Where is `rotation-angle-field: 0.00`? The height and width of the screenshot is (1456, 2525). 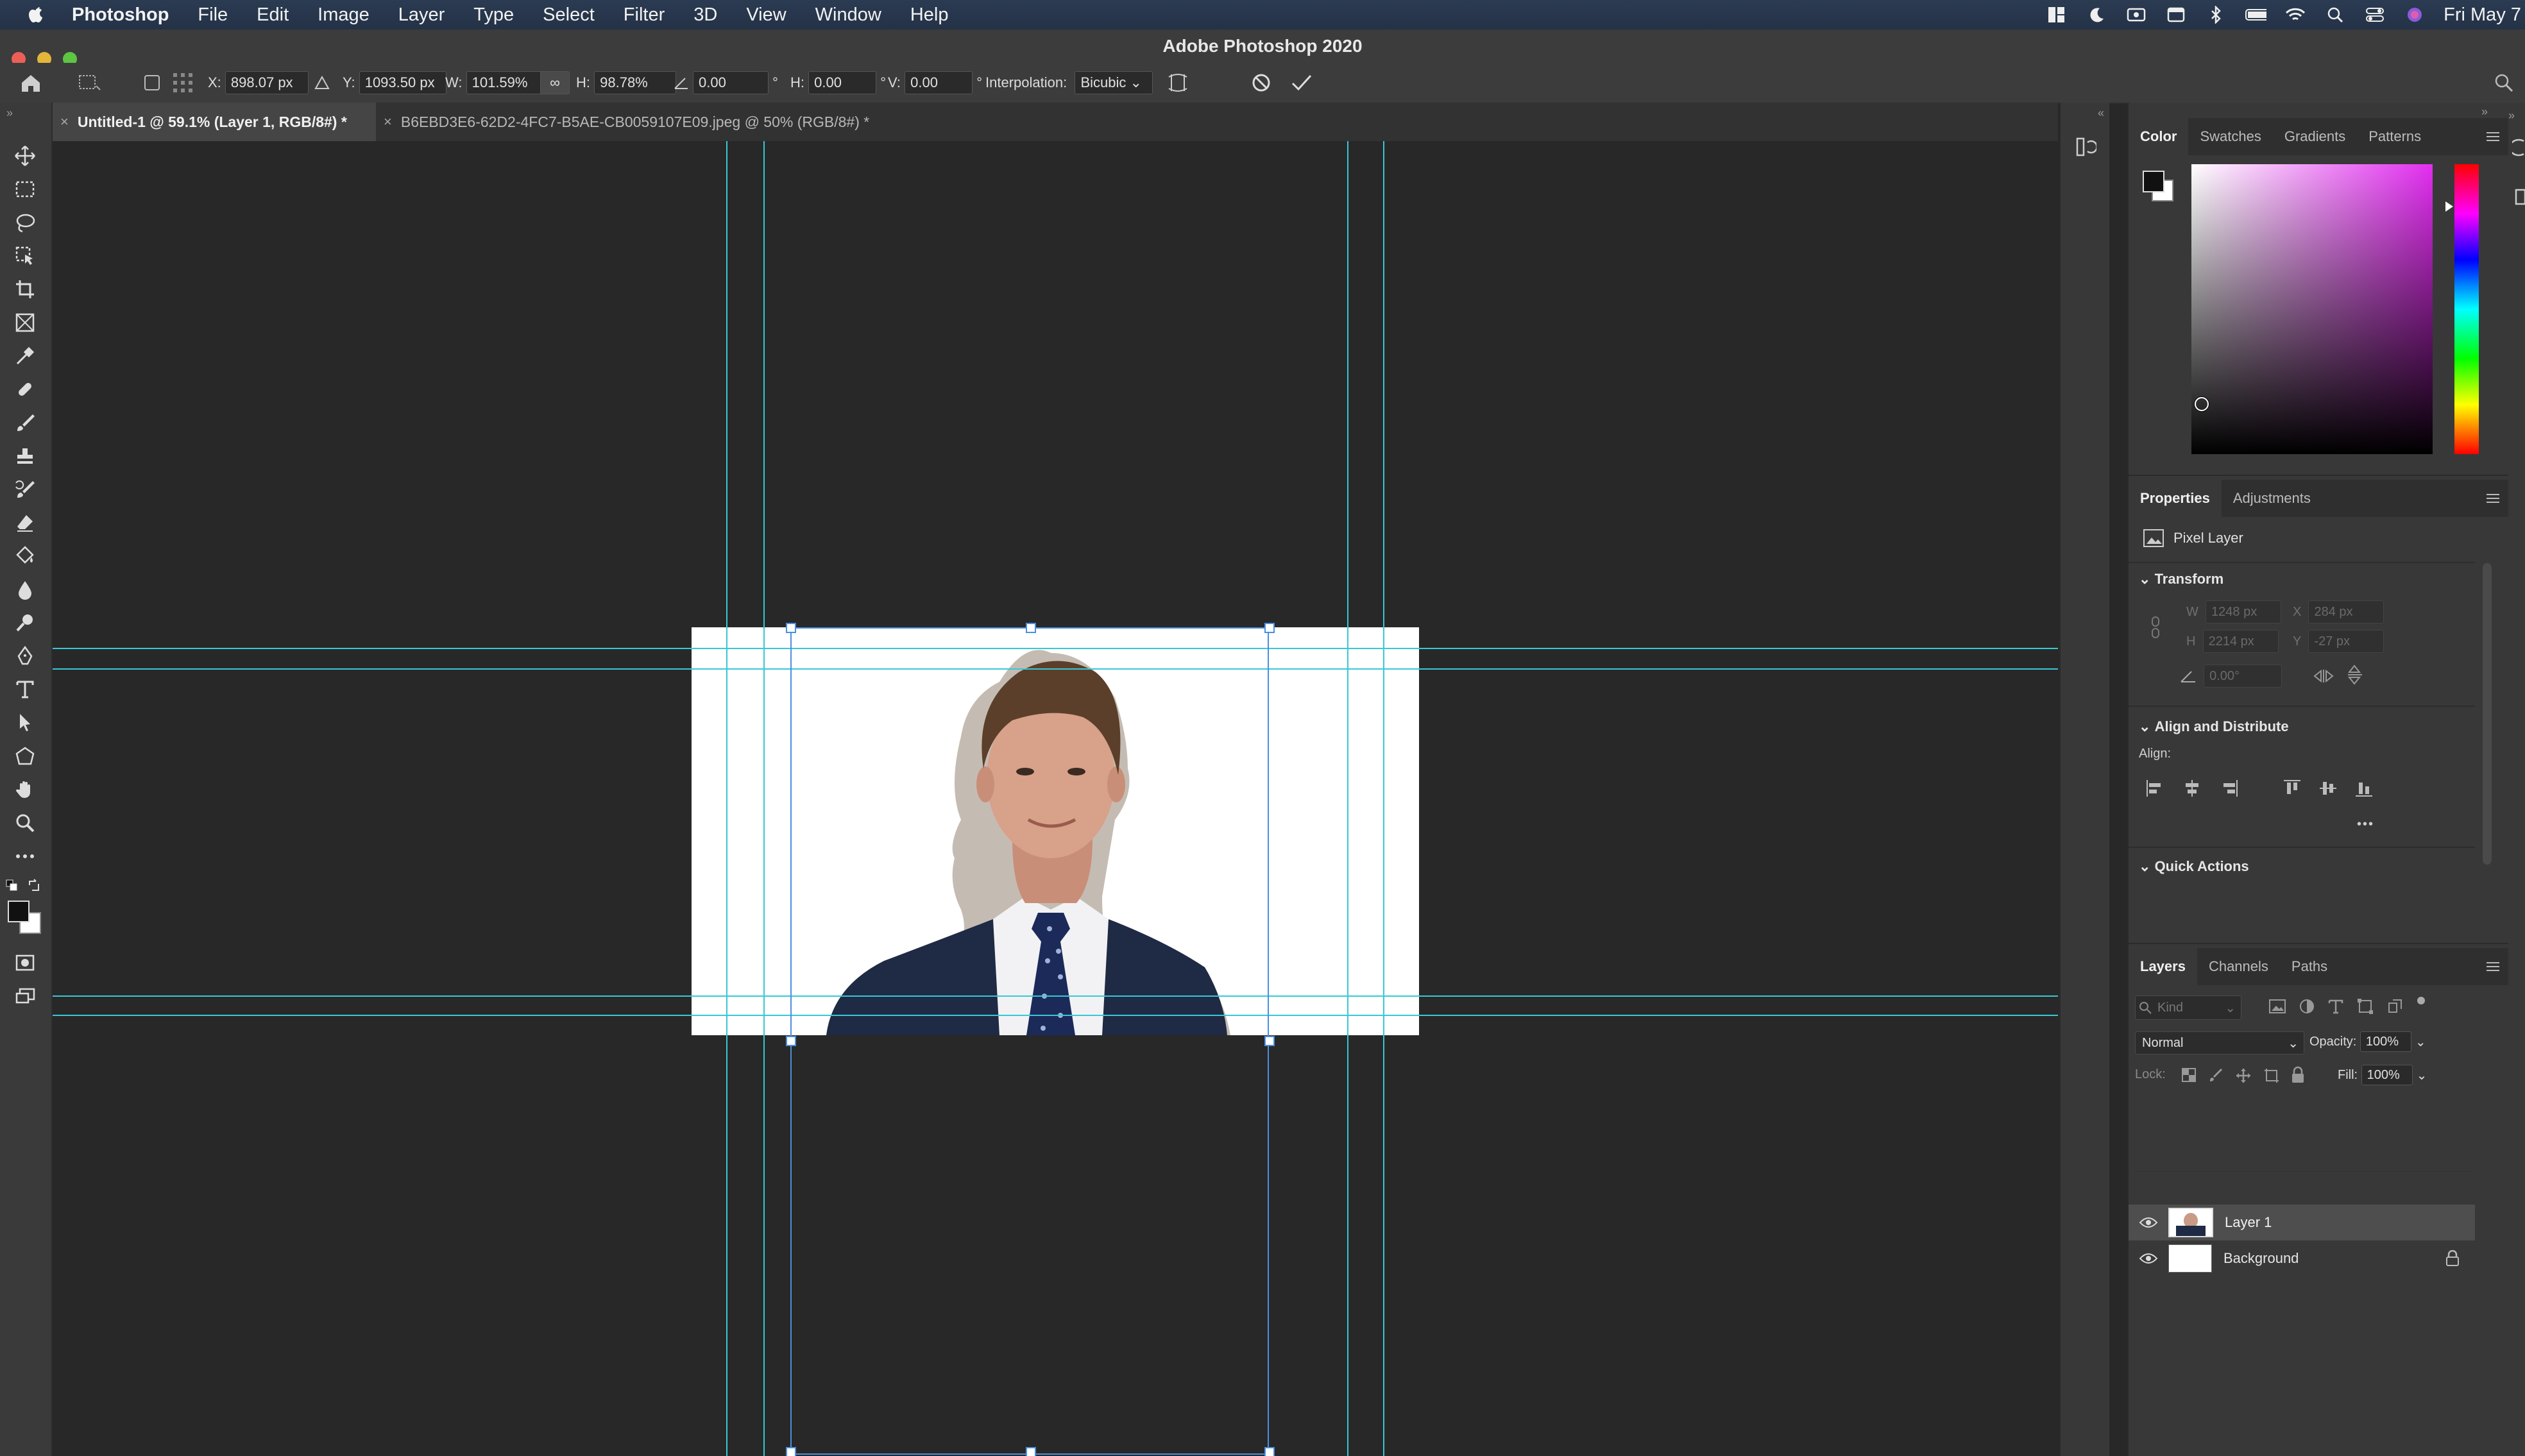 rotation-angle-field: 0.00 is located at coordinates (731, 82).